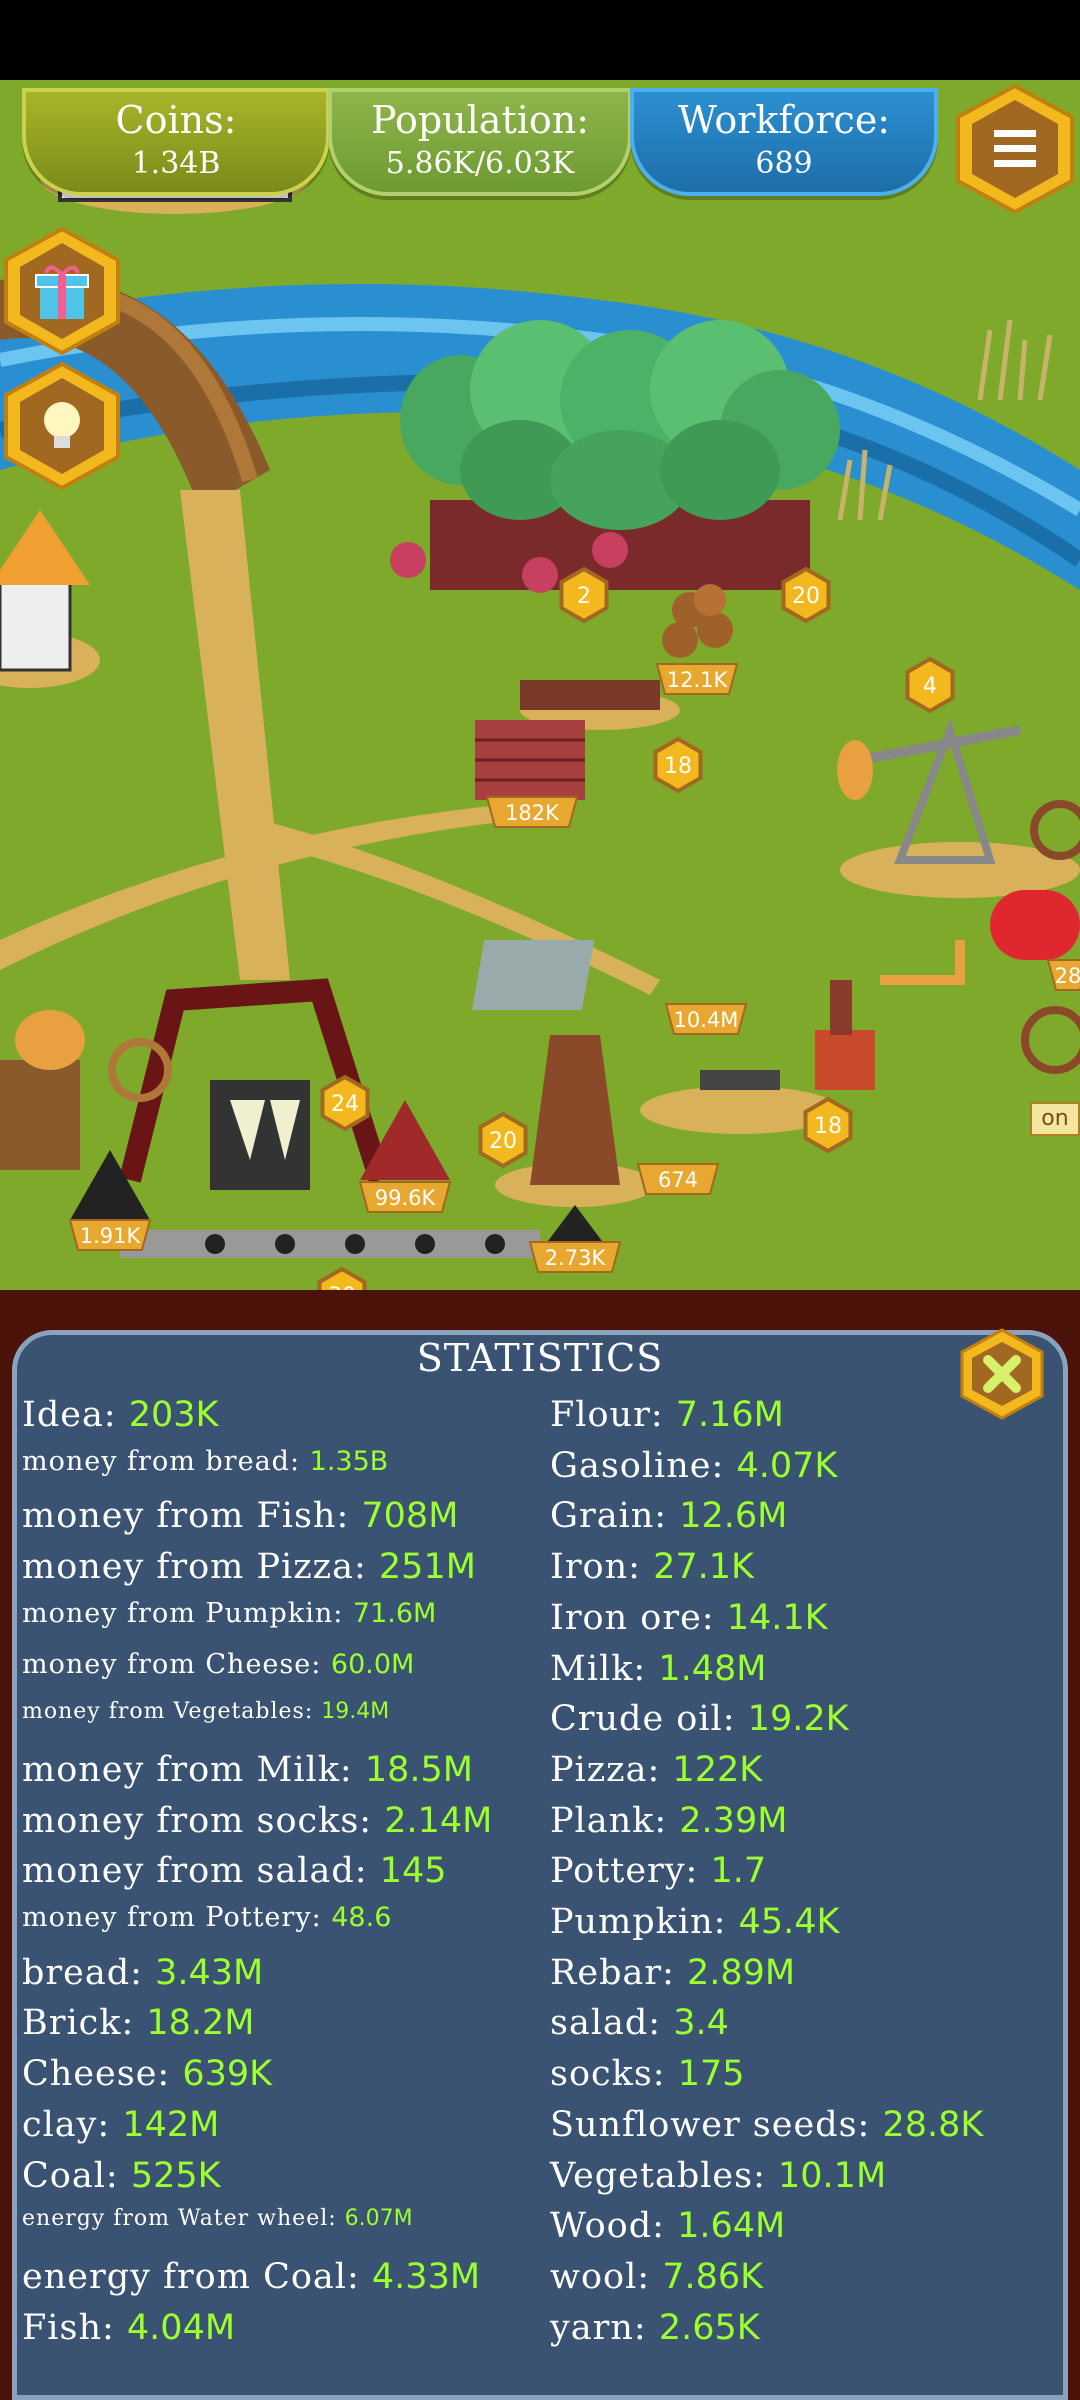  I want to click on left-stat-row: Brick: 18.2M, so click(138, 2023).